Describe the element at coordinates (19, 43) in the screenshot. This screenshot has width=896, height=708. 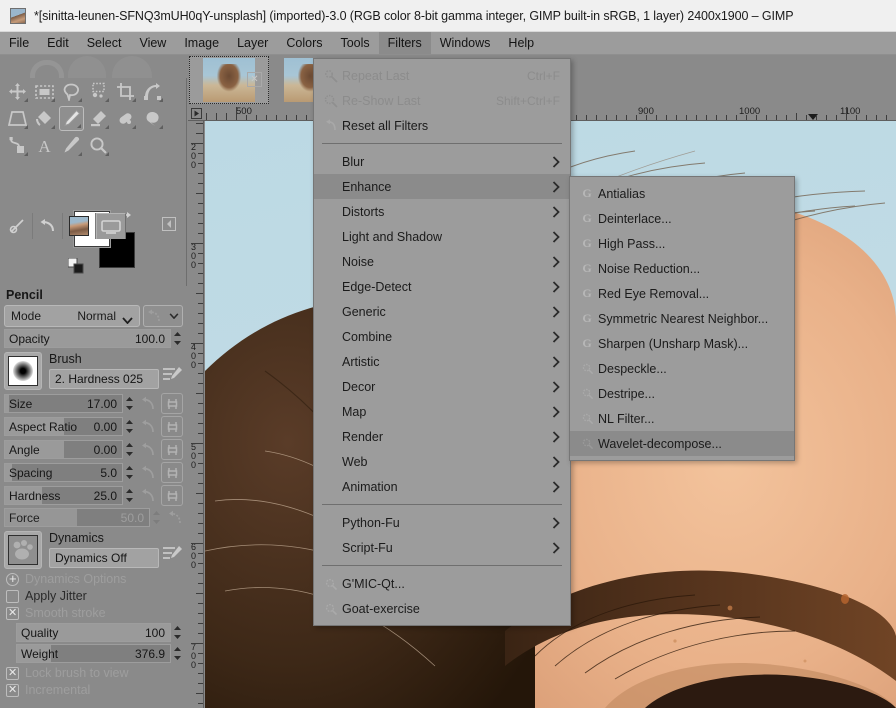
I see `menu-file: File` at that location.